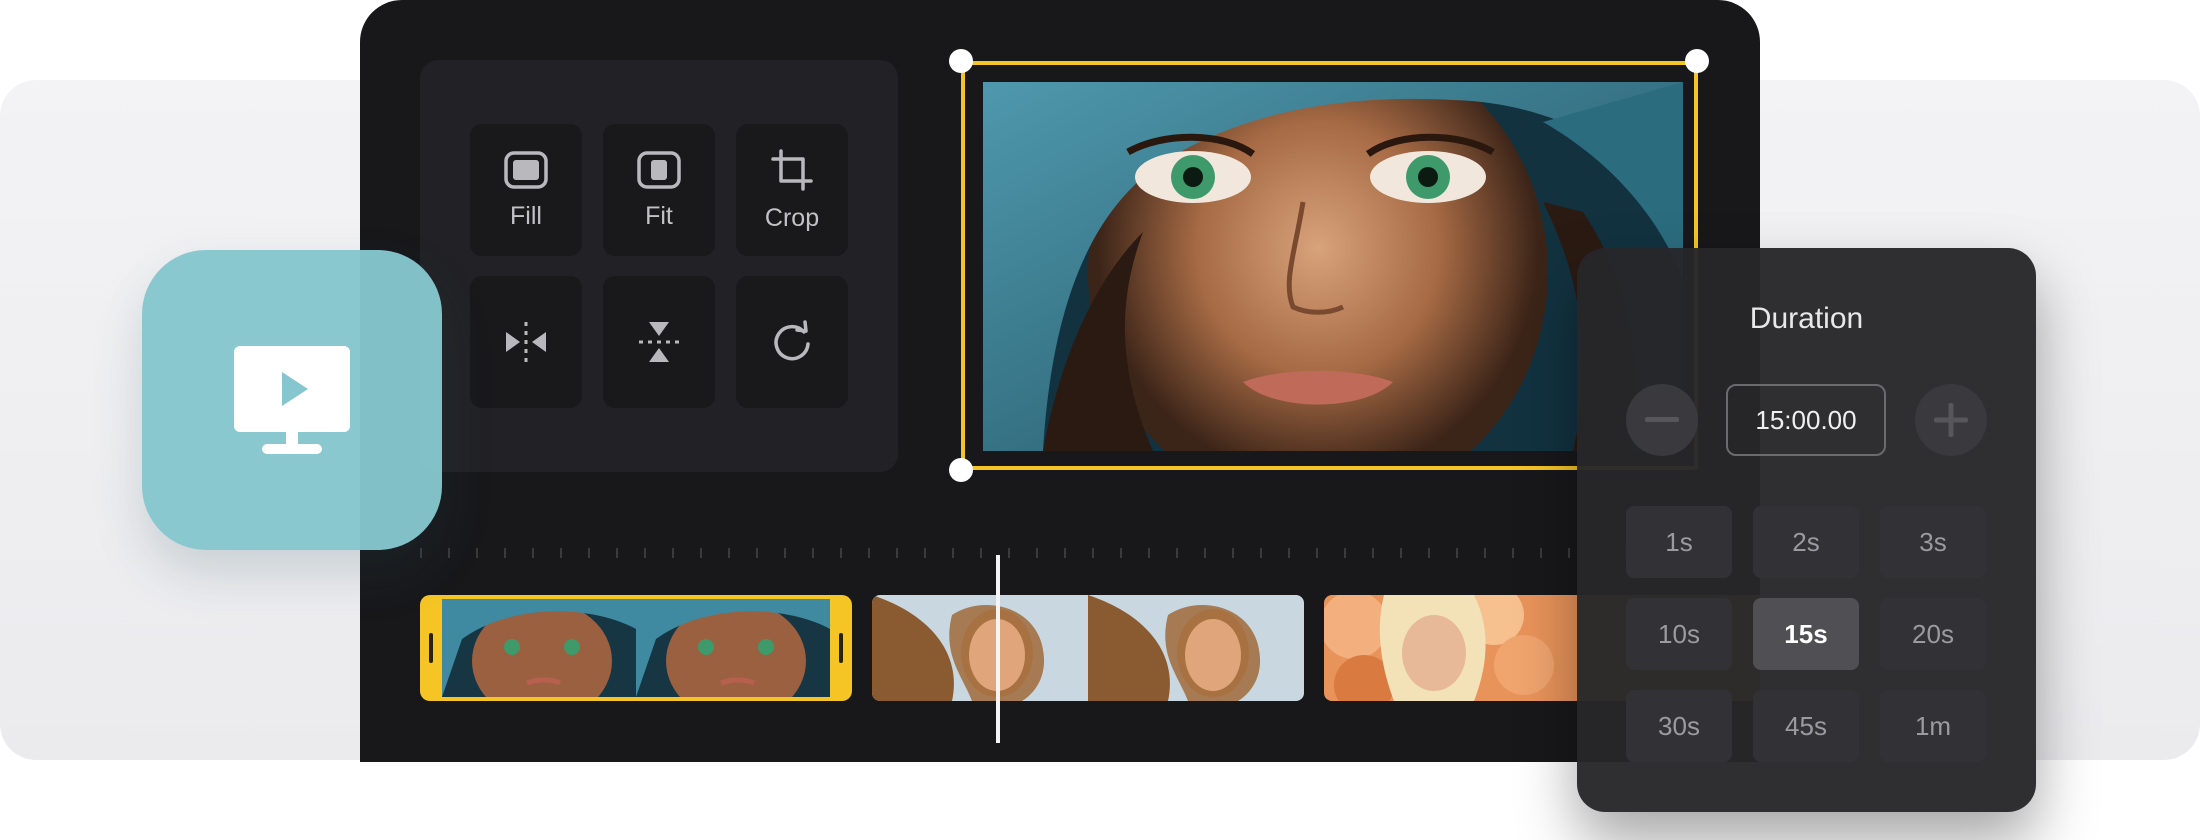  I want to click on decrease-button, so click(1662, 420).